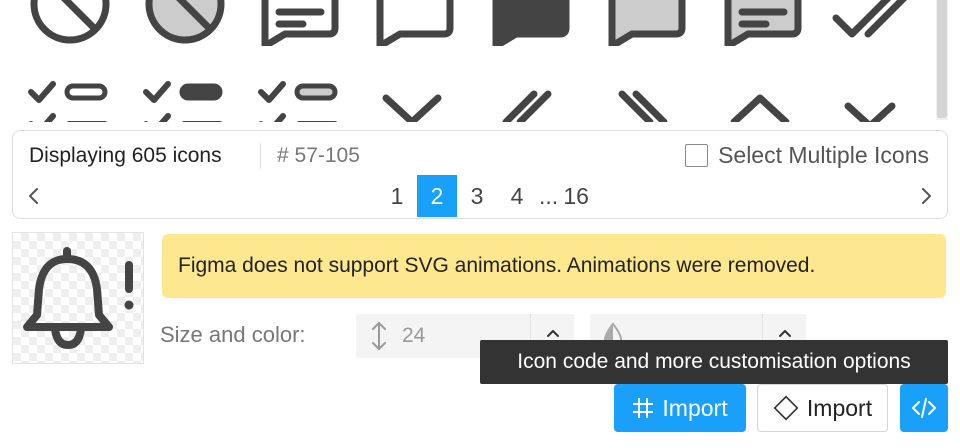 The image size is (960, 448). What do you see at coordinates (318, 155) in the screenshot?
I see `icon-range-label: # 57-105` at bounding box center [318, 155].